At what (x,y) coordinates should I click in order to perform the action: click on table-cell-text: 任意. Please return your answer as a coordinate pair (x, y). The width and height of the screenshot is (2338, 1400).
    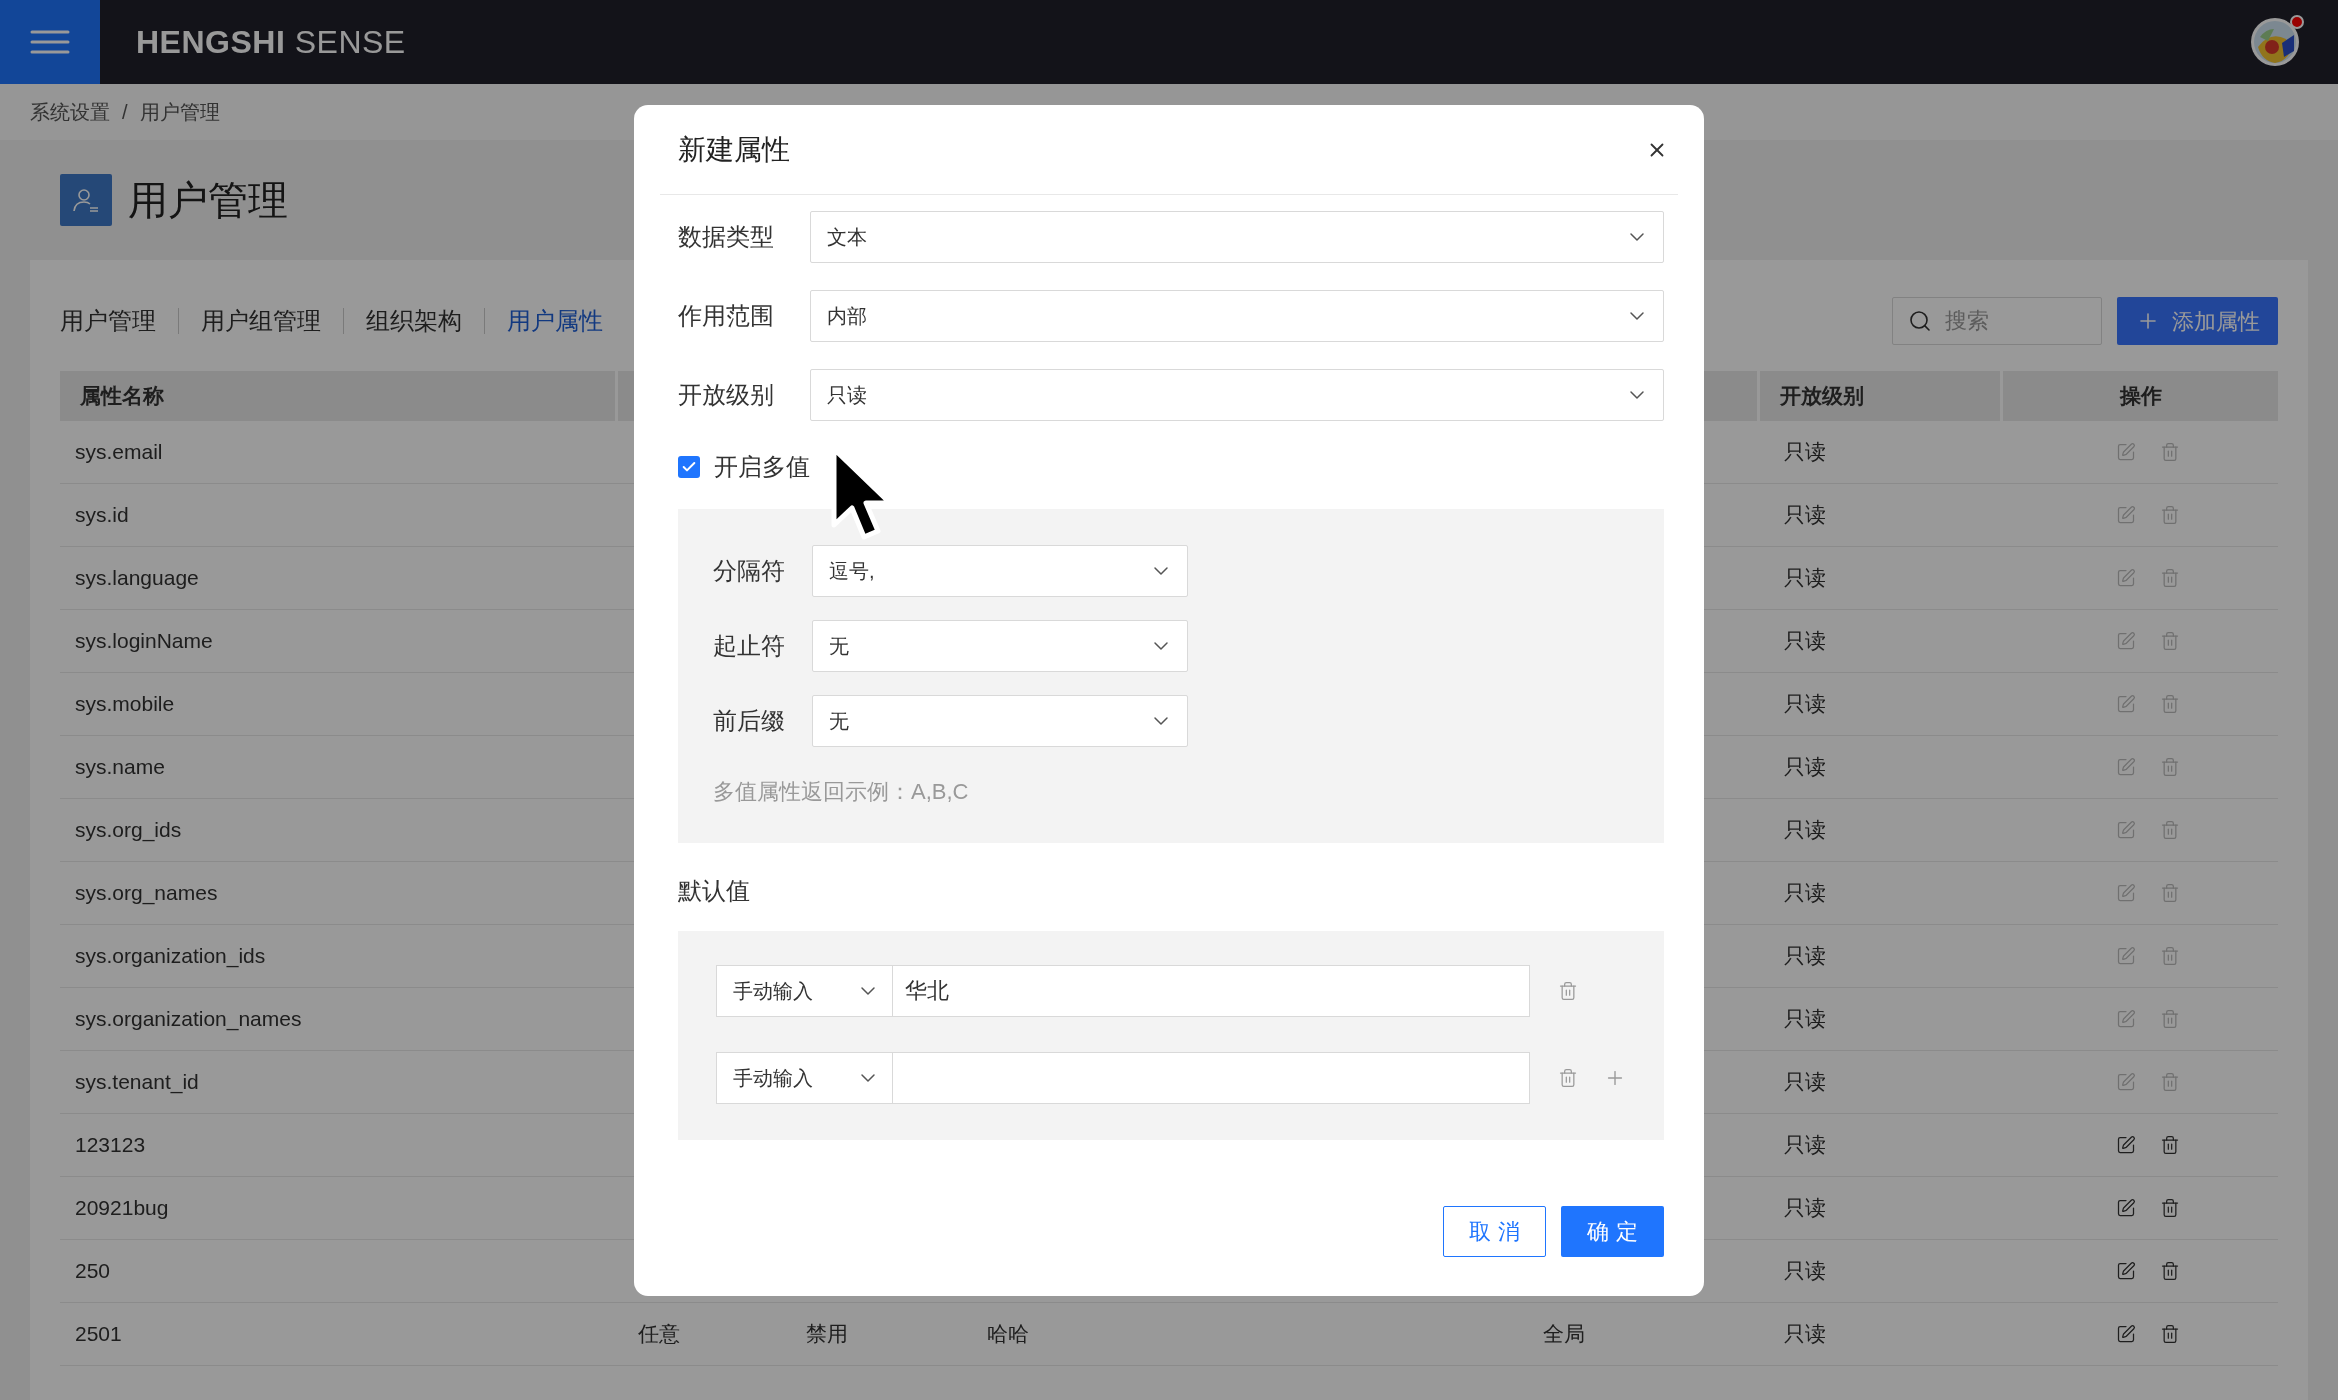
    Looking at the image, I should click on (658, 1334).